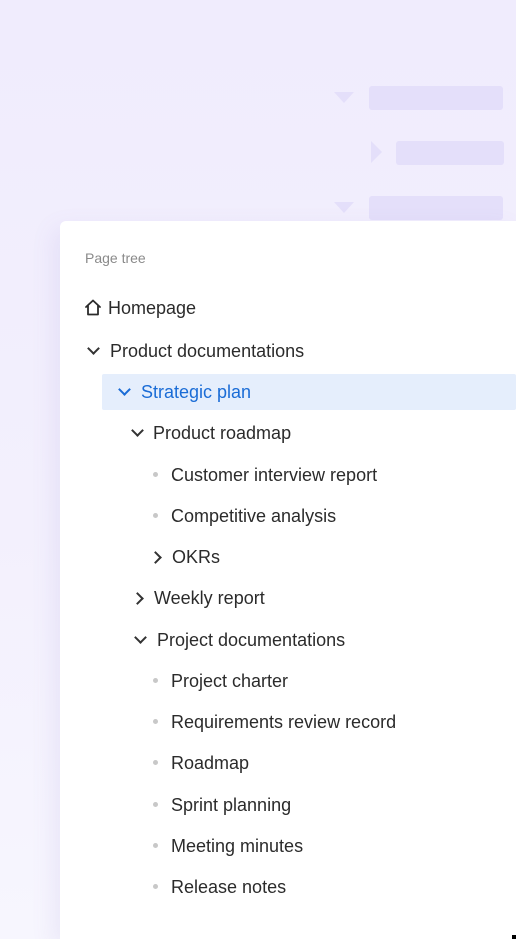  I want to click on tree-item-label: Requirements review record, so click(284, 721).